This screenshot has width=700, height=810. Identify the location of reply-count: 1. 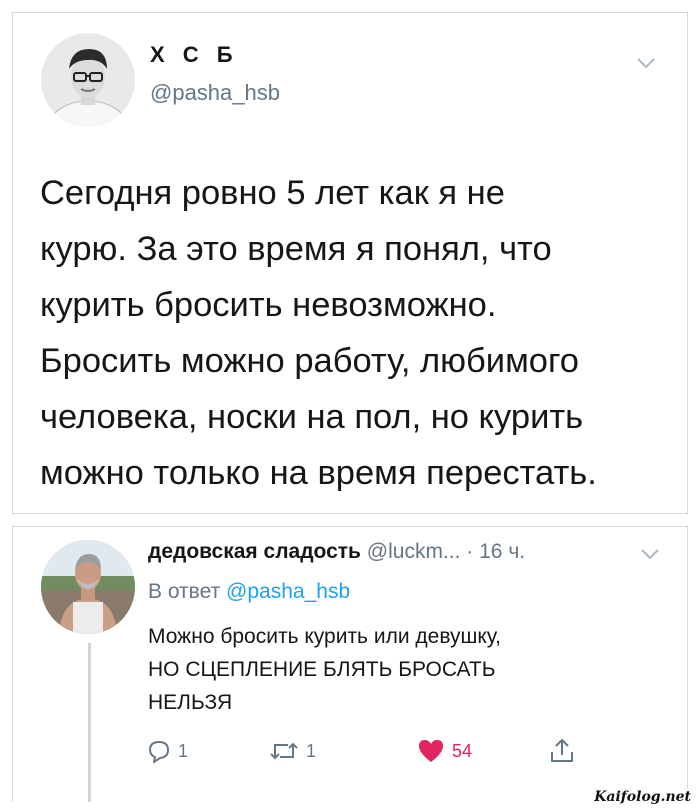
(183, 750).